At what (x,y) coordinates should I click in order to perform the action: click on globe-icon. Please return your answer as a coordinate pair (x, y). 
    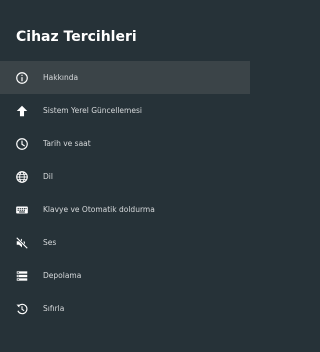
    Looking at the image, I should click on (22, 177).